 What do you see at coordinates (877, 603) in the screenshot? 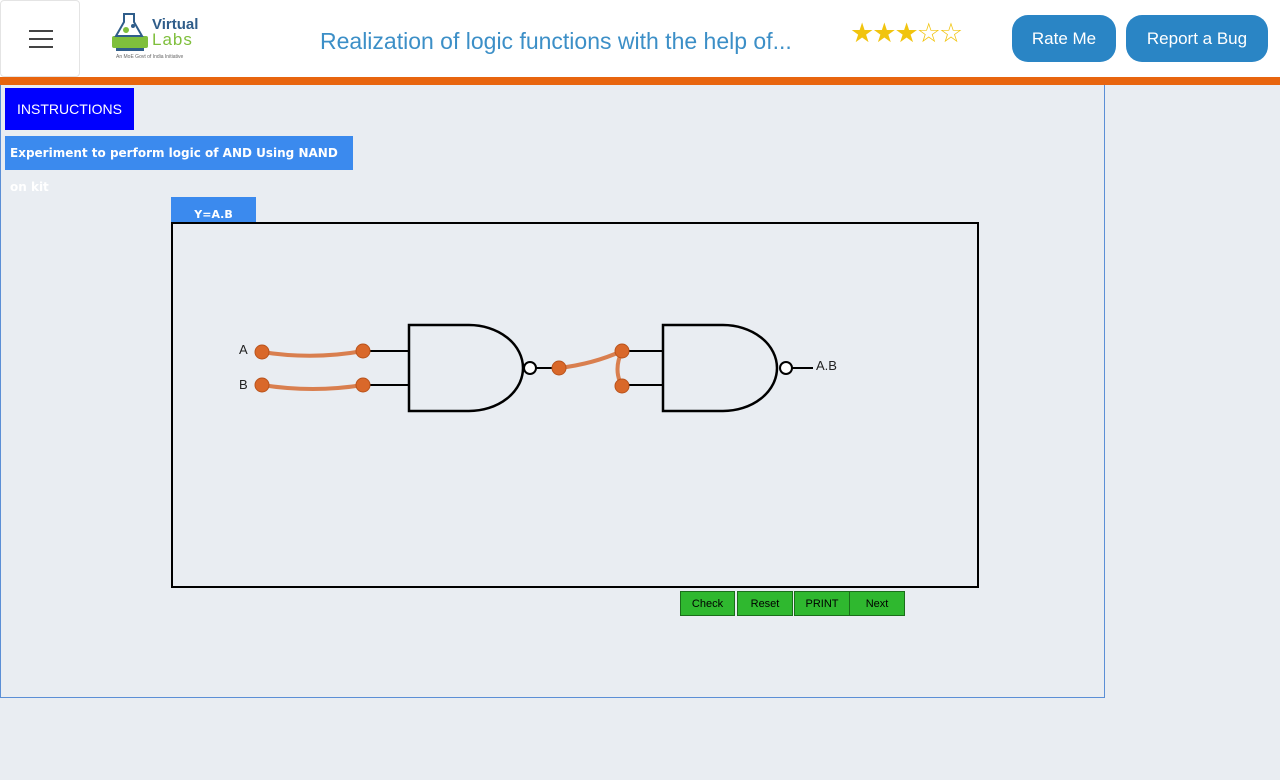
I see `next-button: Next` at bounding box center [877, 603].